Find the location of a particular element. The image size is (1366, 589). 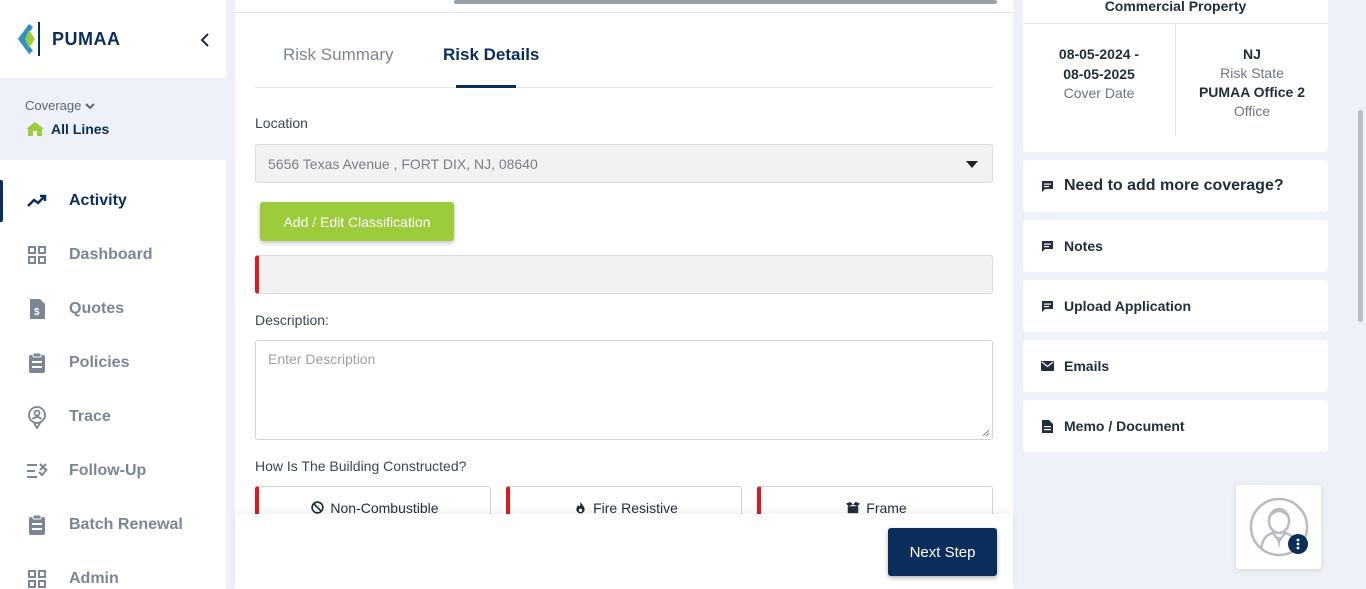

sidebar-item-dashboard: Dashboard is located at coordinates (113, 255).